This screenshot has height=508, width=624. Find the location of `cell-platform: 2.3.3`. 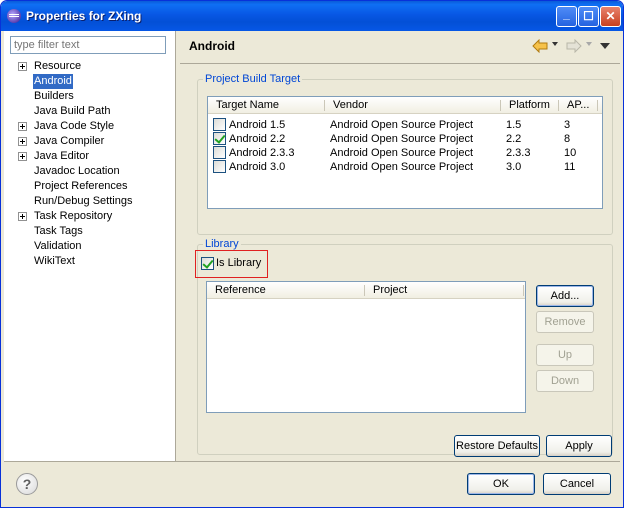

cell-platform: 2.3.3 is located at coordinates (518, 153).